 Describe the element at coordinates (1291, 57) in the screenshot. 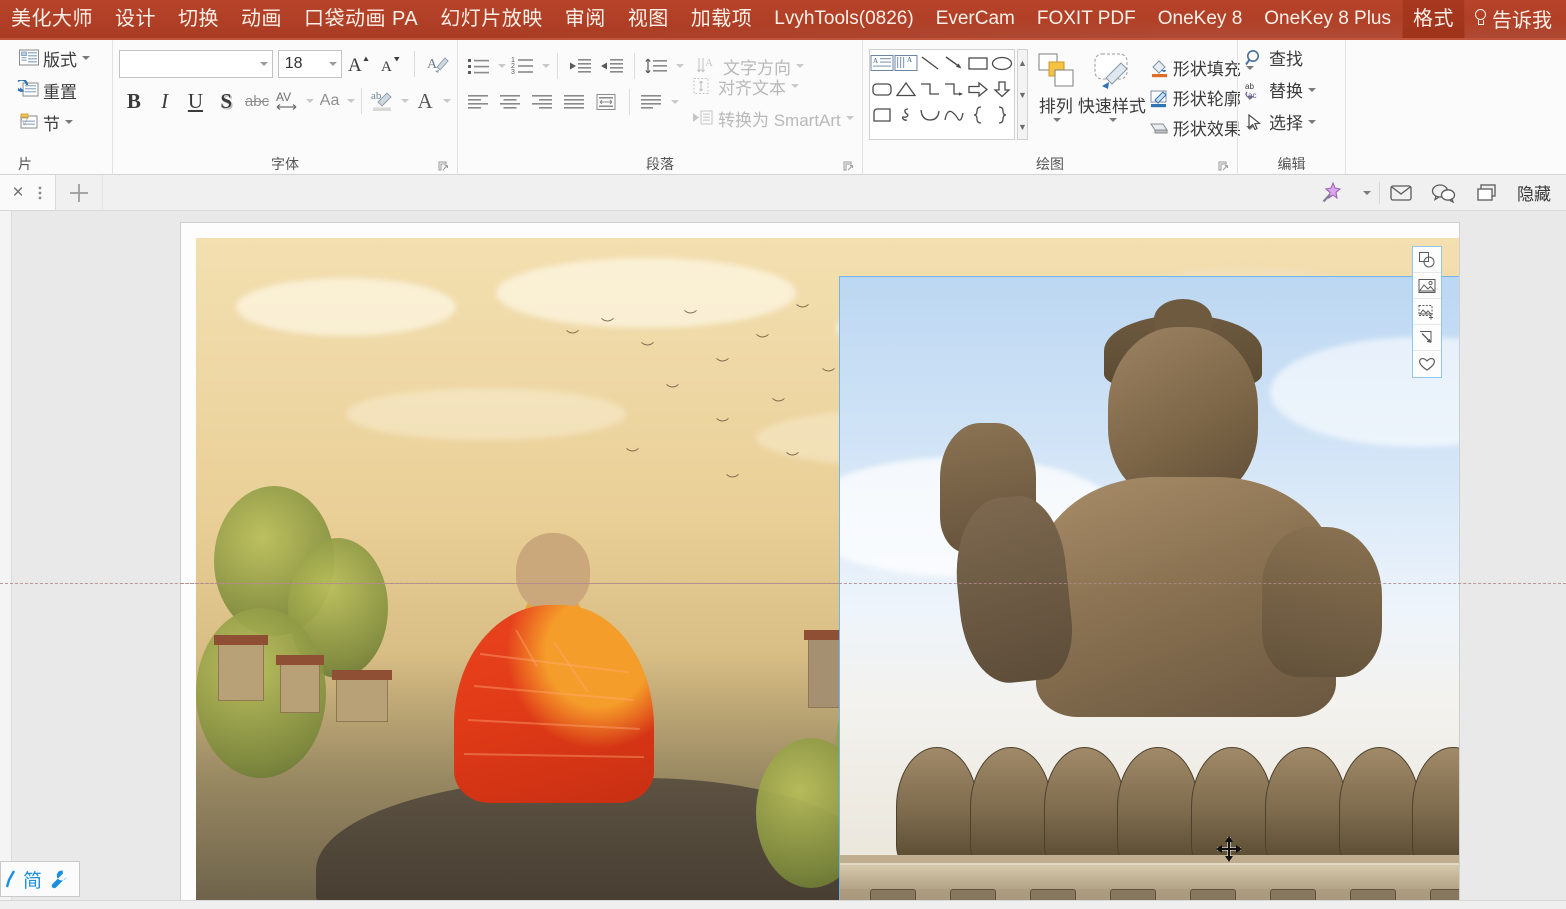

I see `find-button: 查找` at that location.